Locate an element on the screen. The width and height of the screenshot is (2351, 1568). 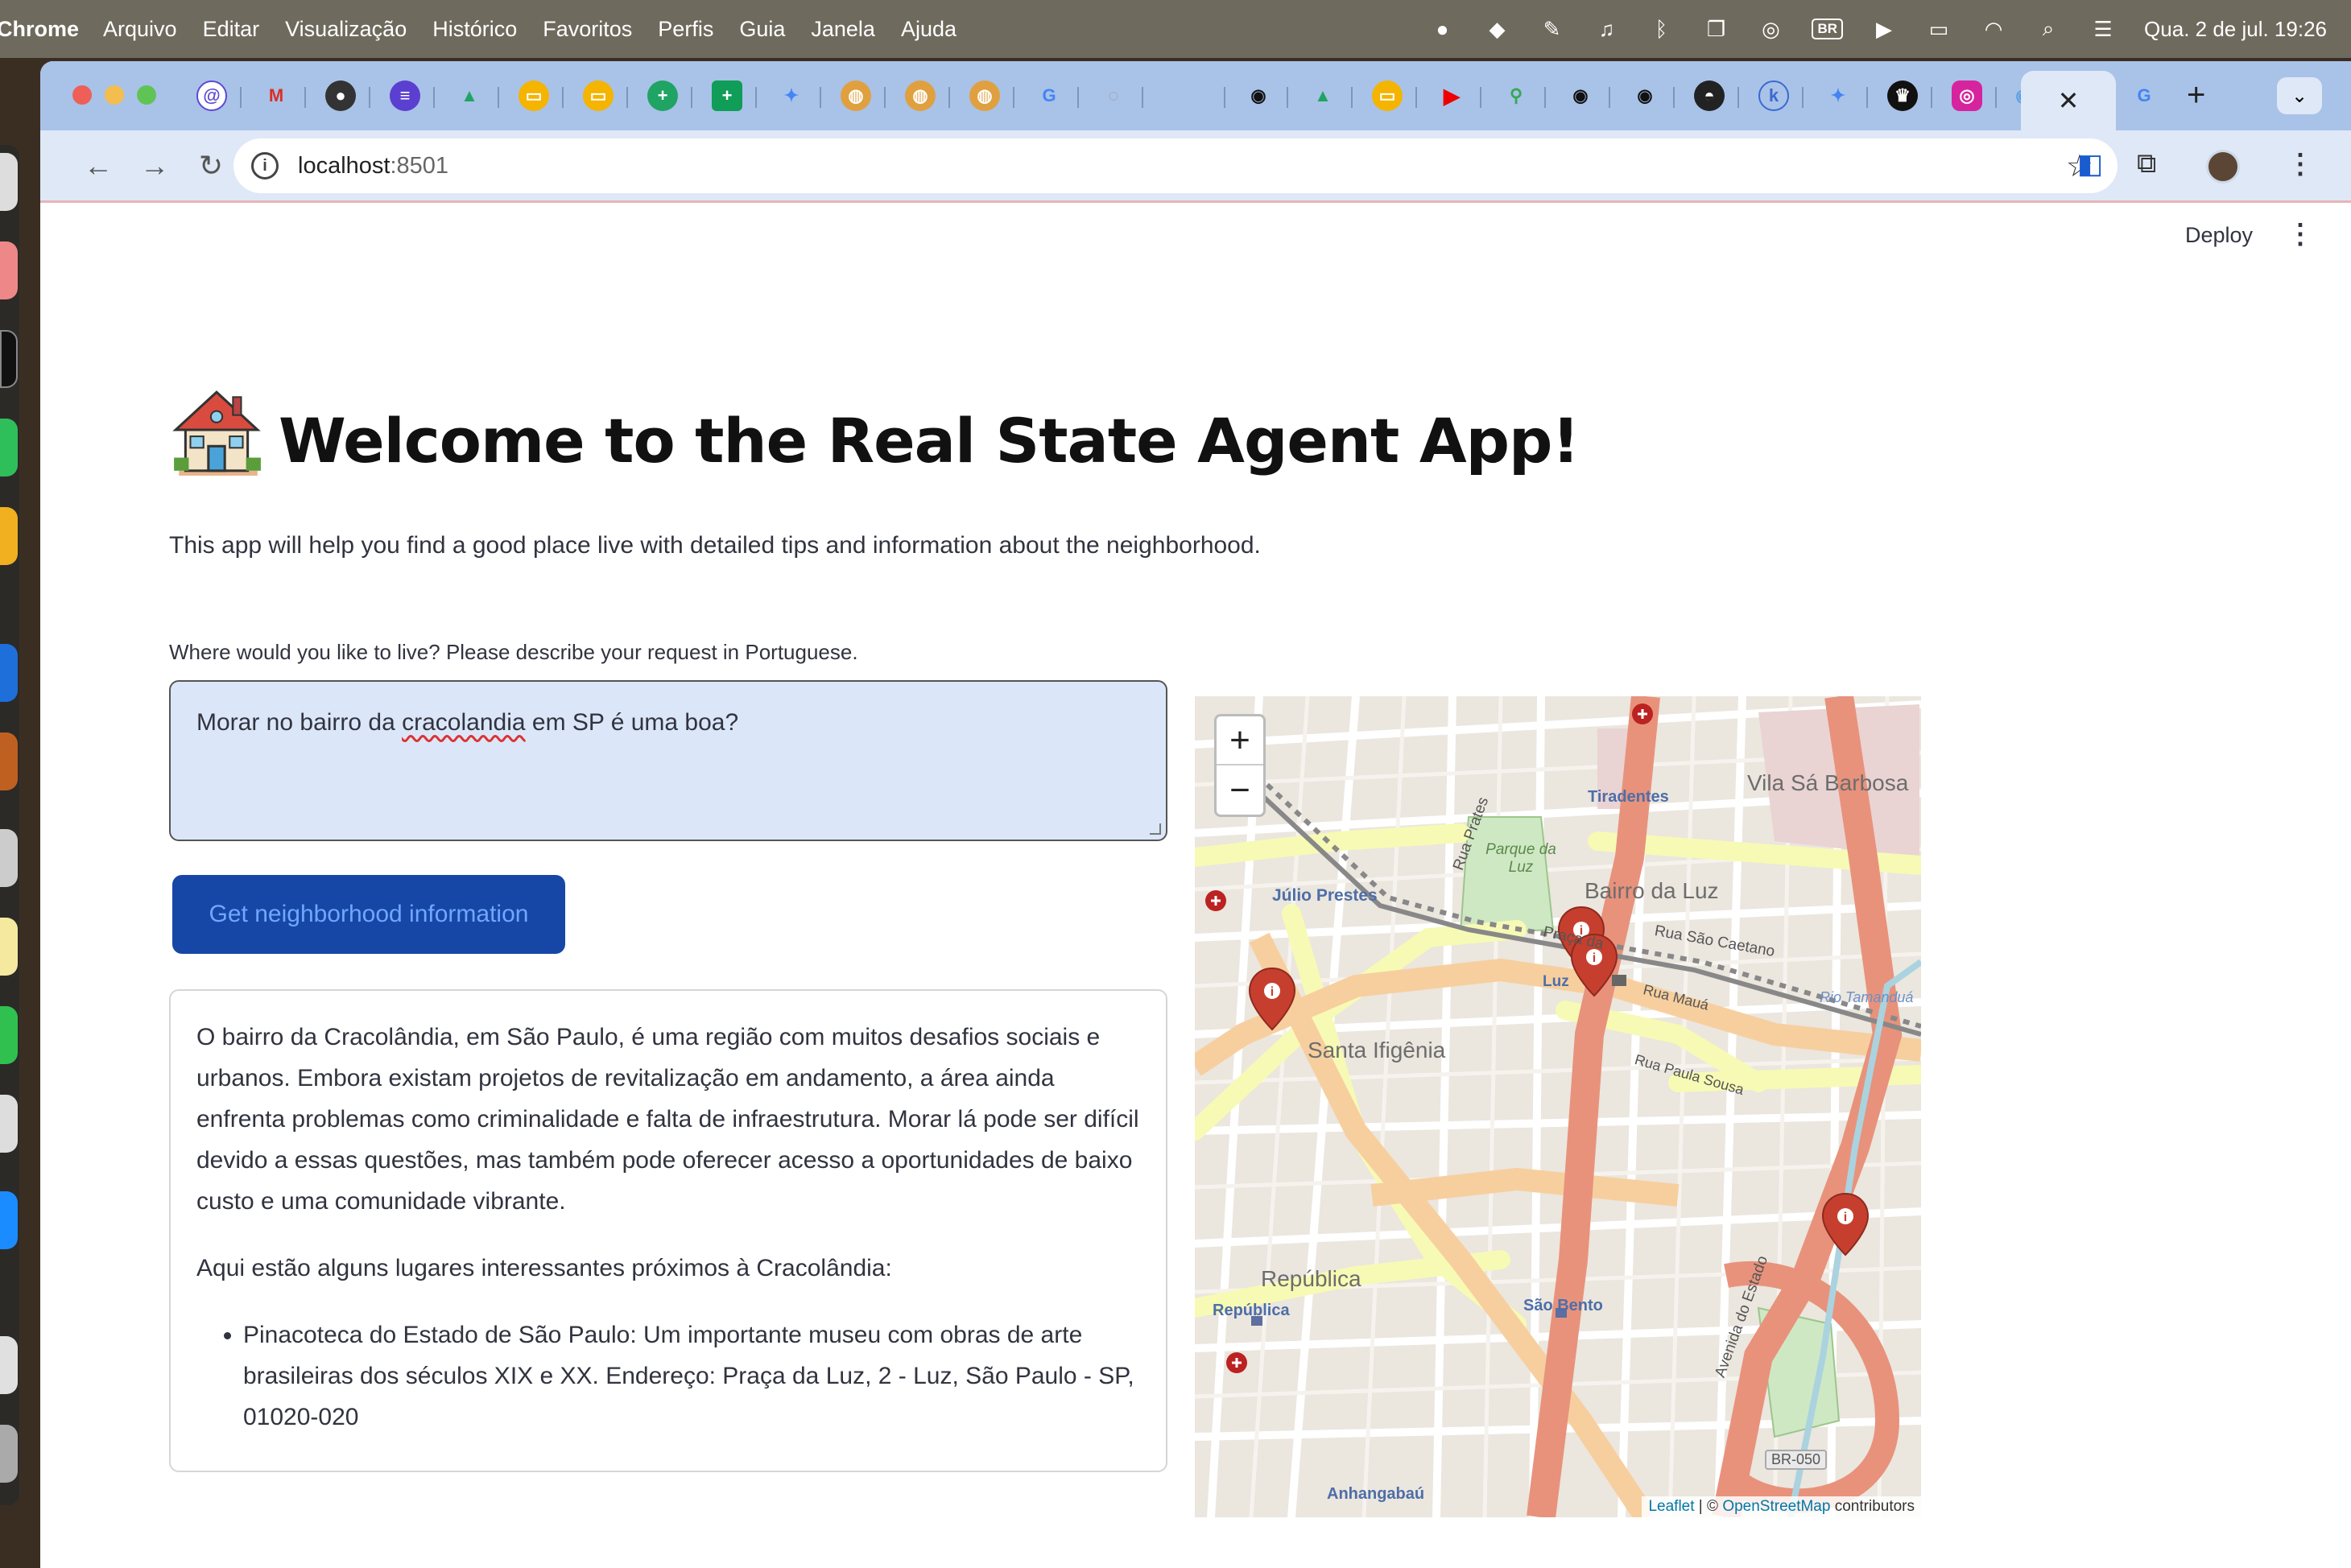
active-tab: ✕ is located at coordinates (2068, 100).